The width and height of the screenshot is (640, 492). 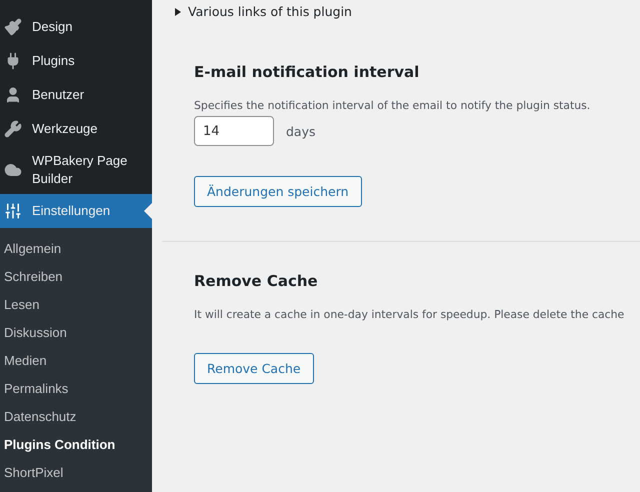 What do you see at coordinates (76, 170) in the screenshot?
I see `menu-item: WPBakery Page Builder` at bounding box center [76, 170].